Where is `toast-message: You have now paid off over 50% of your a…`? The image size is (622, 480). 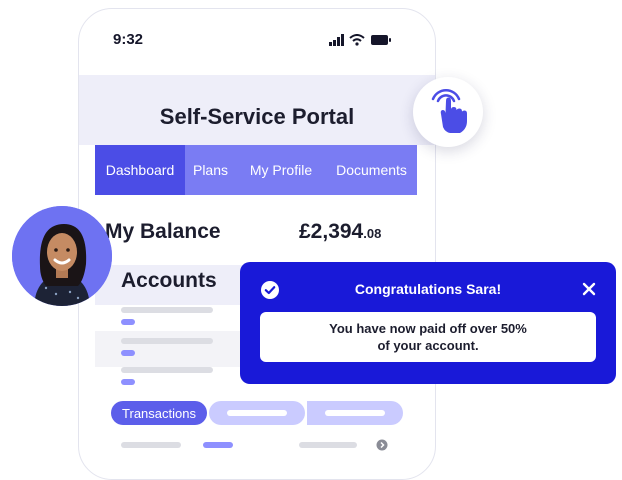
toast-message: You have now paid off over 50% of your a… is located at coordinates (428, 337).